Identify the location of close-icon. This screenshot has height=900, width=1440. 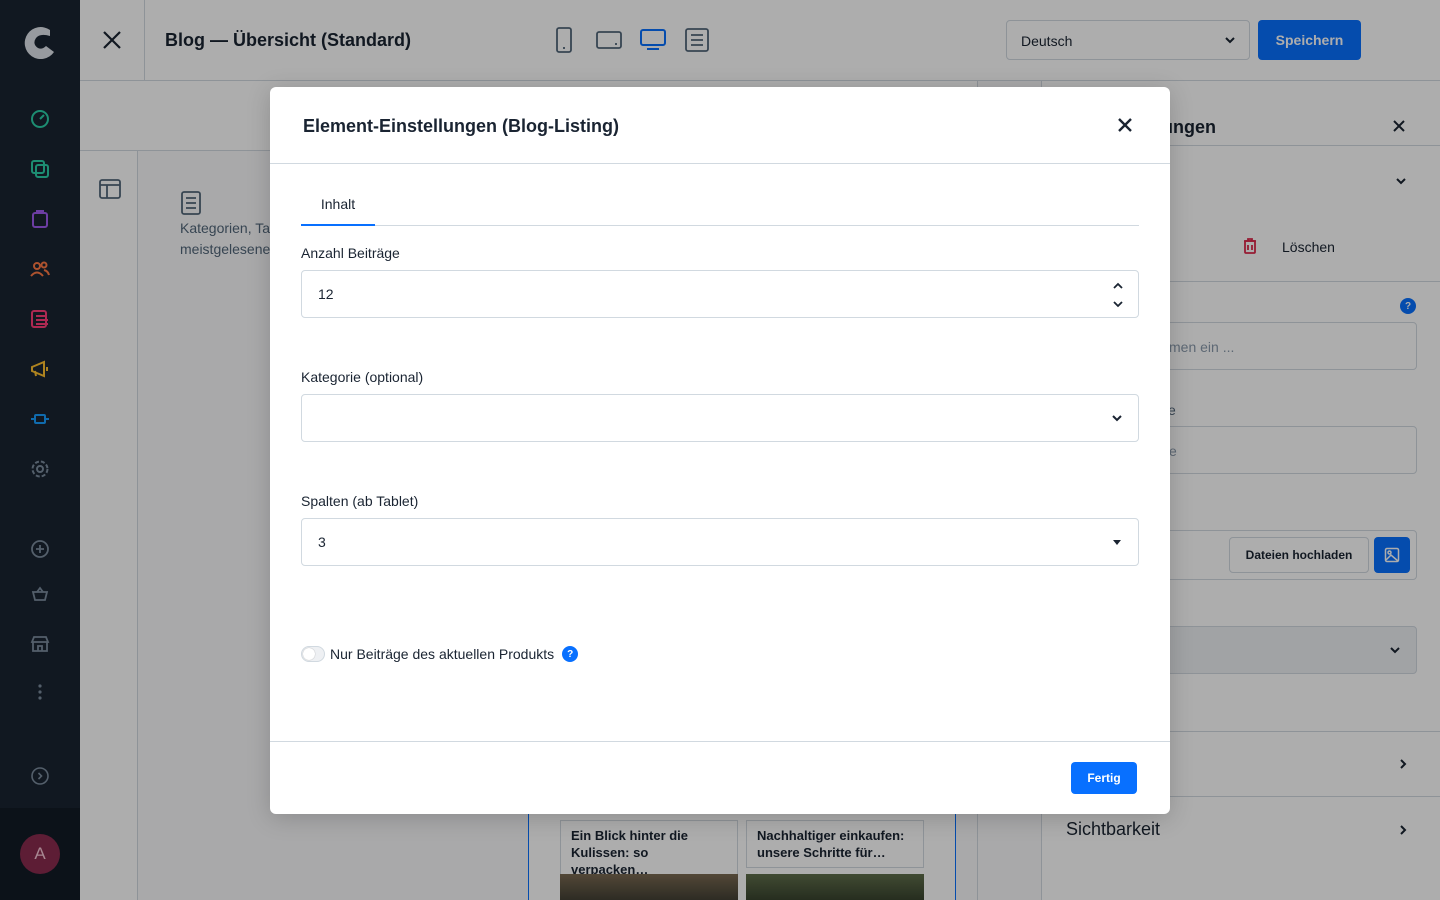
(1125, 125).